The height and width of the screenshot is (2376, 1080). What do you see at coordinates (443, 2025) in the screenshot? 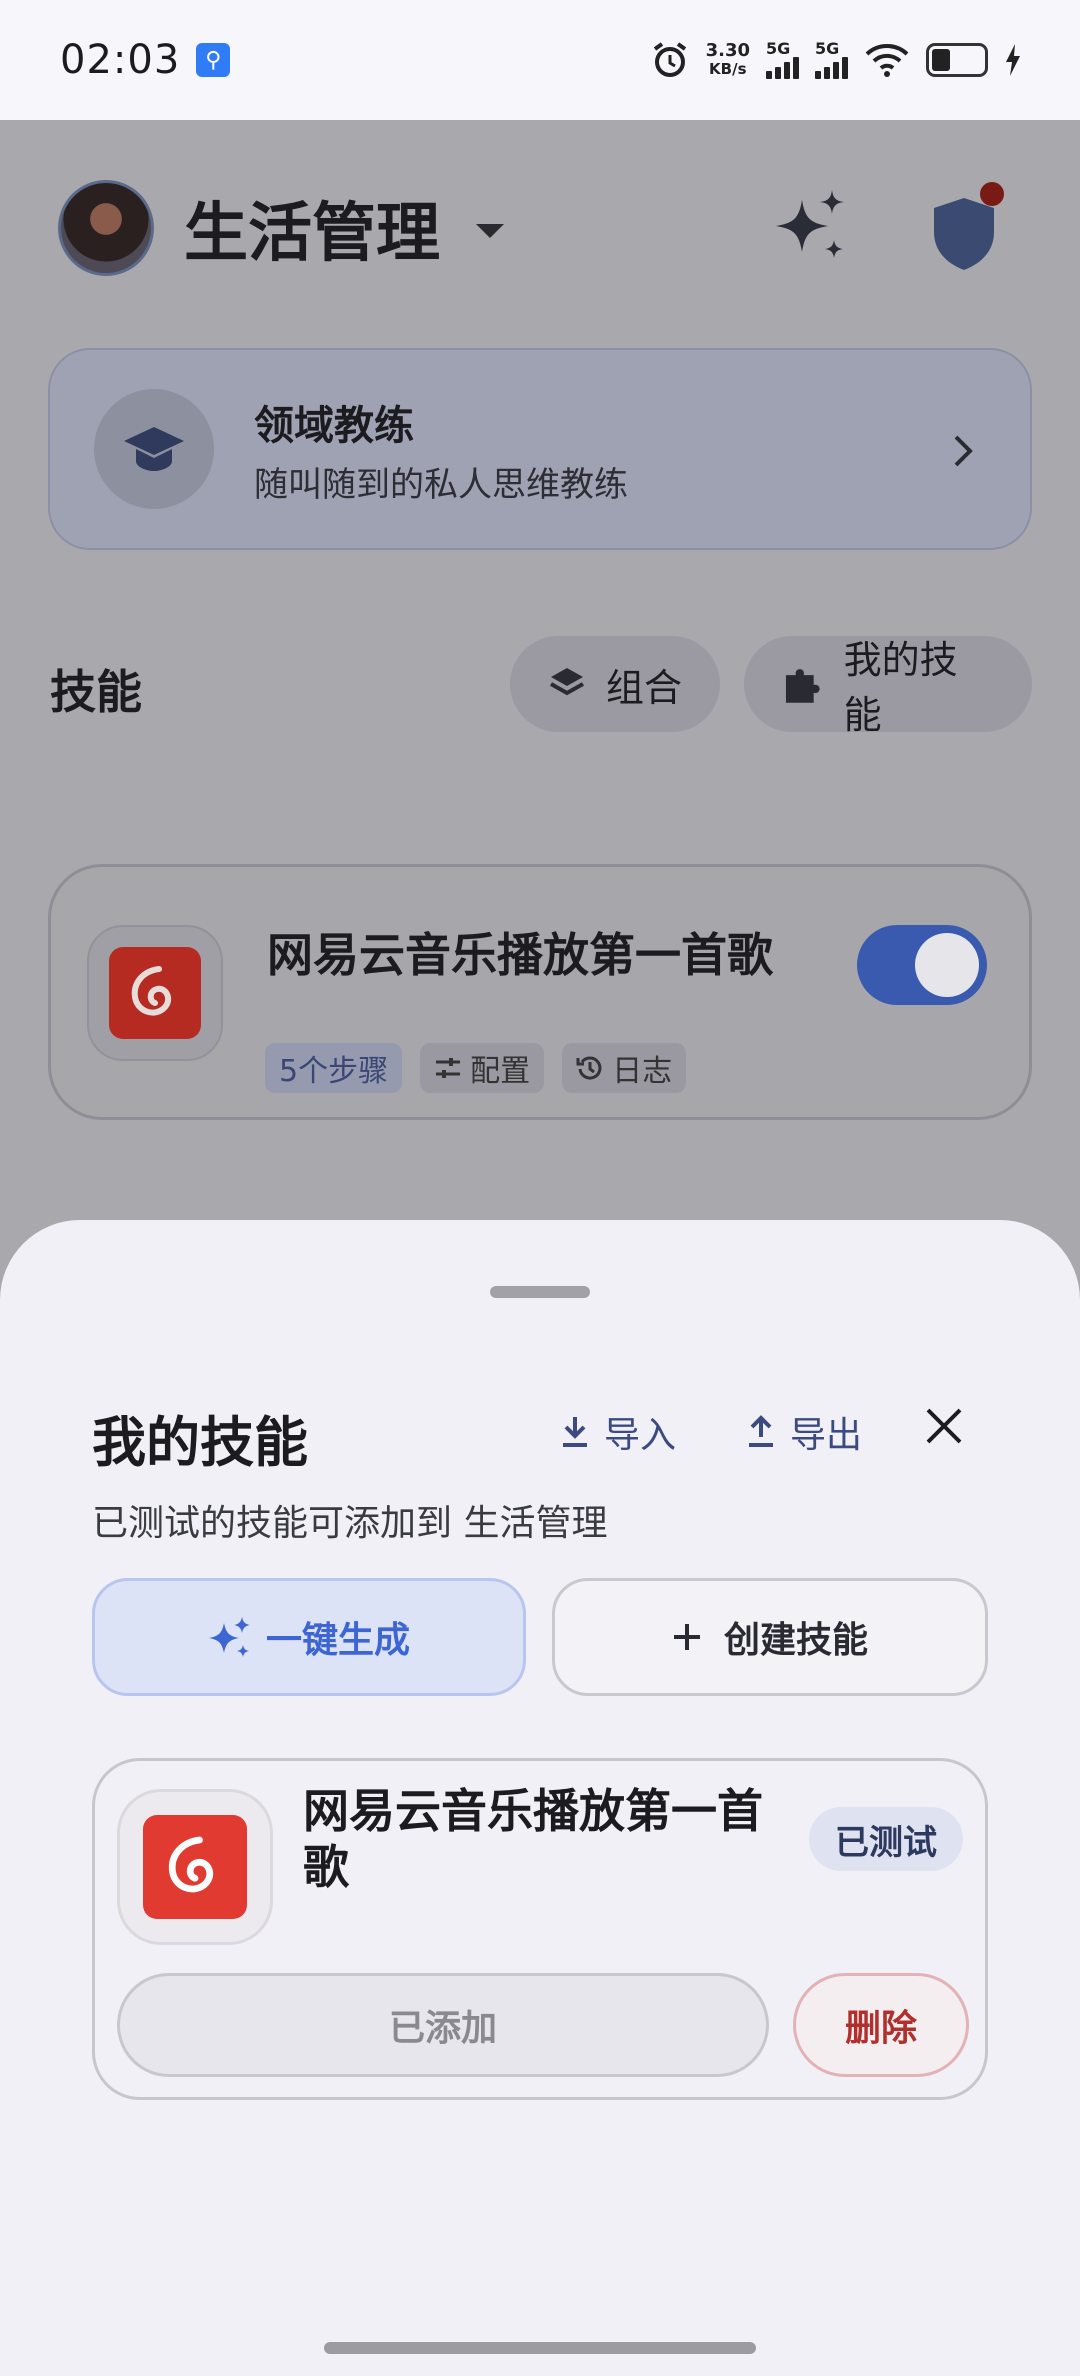
I see `added-button: 已添加` at bounding box center [443, 2025].